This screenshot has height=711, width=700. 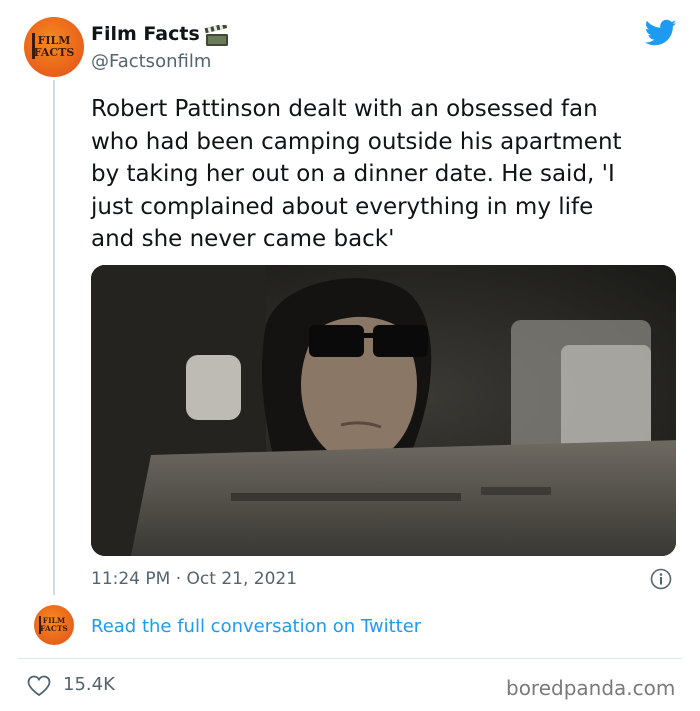 I want to click on reply-avatar: FILM FACTS, so click(x=54, y=625).